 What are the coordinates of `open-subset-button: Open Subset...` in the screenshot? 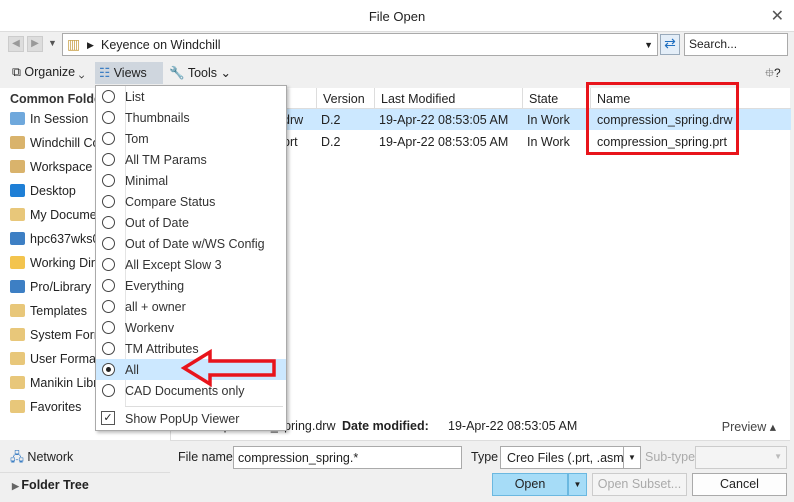 It's located at (639, 484).